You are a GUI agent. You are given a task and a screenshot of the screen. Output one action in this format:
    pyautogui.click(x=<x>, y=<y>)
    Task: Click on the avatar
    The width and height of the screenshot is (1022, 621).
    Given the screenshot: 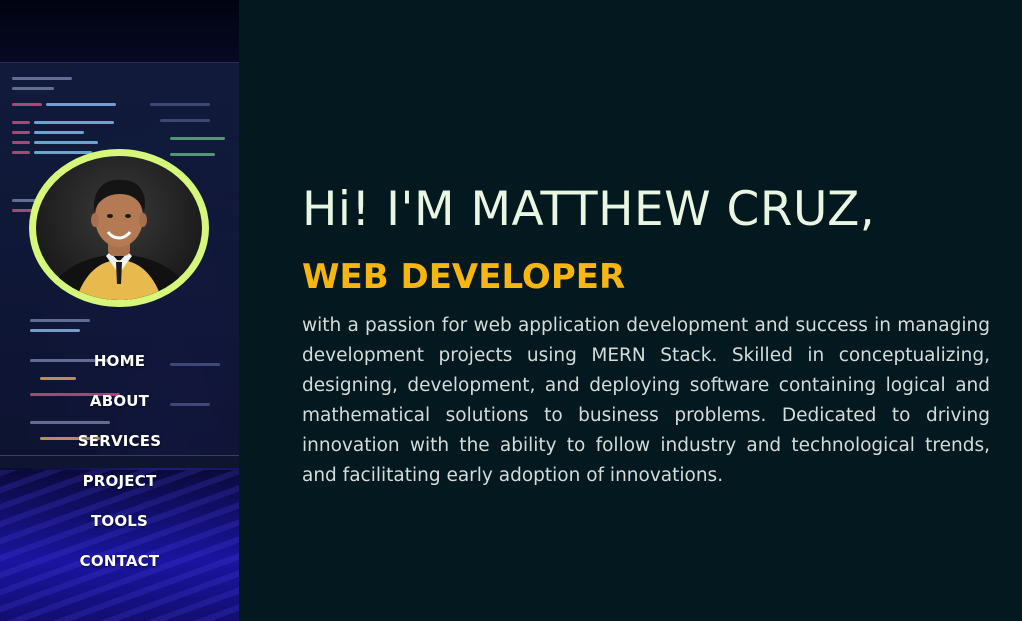 What is the action you would take?
    pyautogui.click(x=119, y=228)
    